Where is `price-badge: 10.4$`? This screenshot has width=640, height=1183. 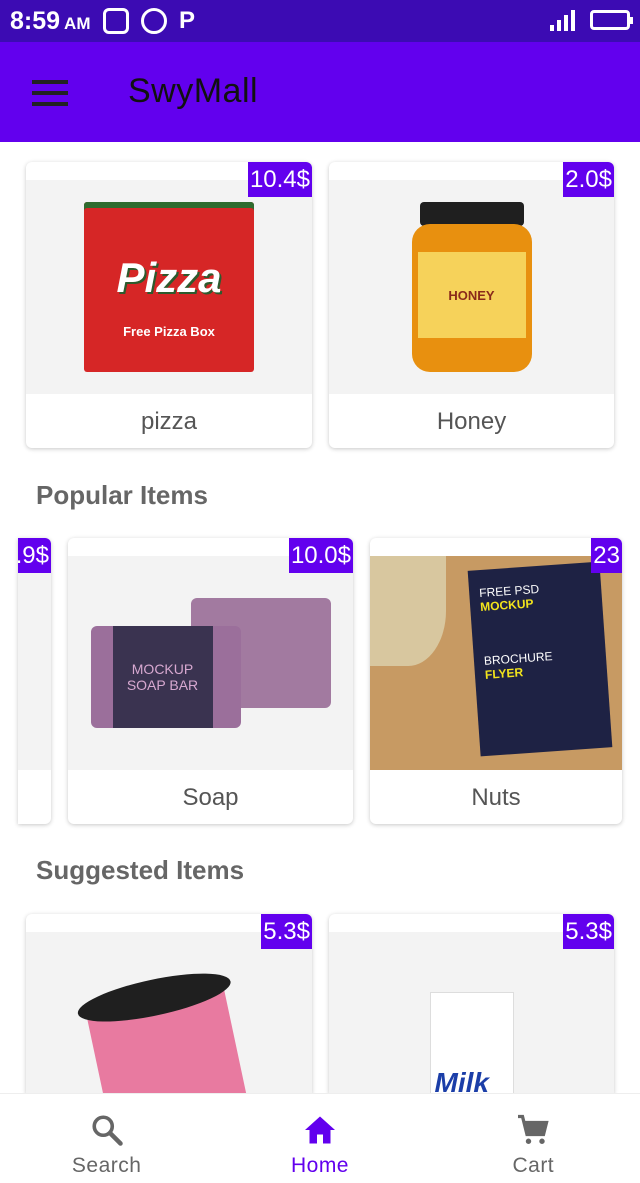
price-badge: 10.4$ is located at coordinates (279, 179).